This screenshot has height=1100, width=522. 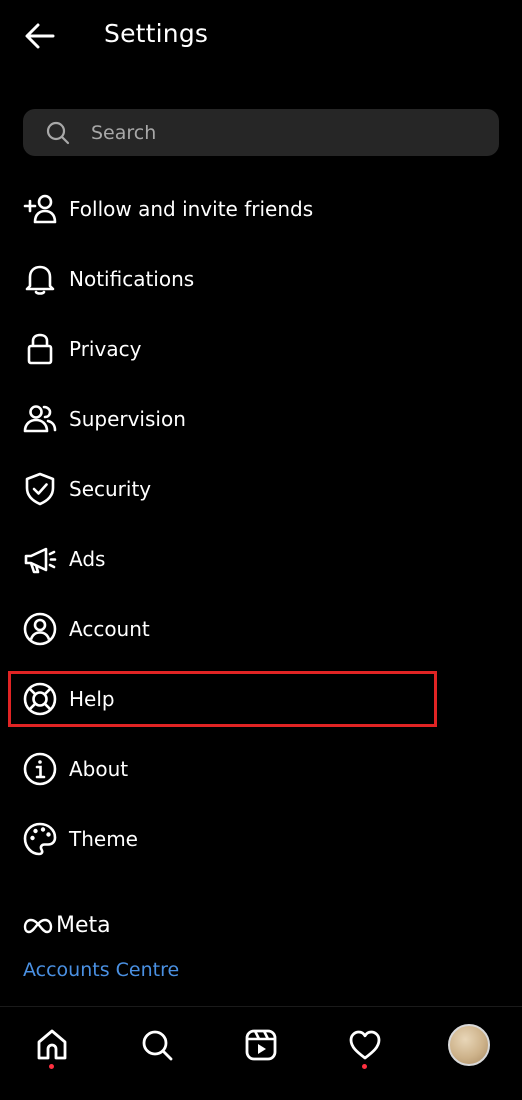 What do you see at coordinates (40, 209) in the screenshot?
I see `add-person-icon` at bounding box center [40, 209].